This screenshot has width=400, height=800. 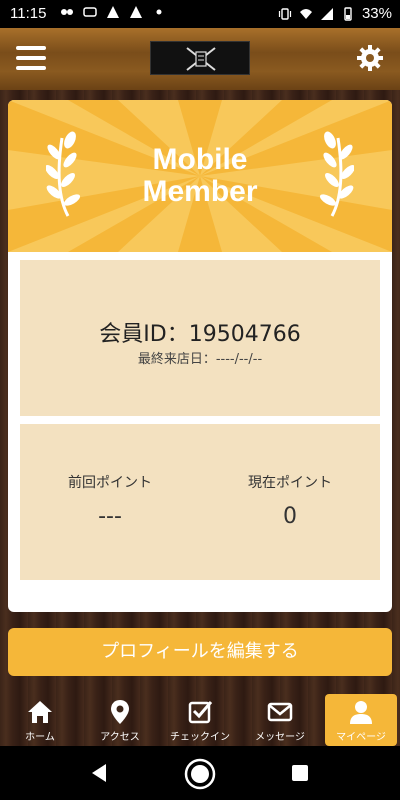 I want to click on system-nav-bar, so click(x=200, y=773).